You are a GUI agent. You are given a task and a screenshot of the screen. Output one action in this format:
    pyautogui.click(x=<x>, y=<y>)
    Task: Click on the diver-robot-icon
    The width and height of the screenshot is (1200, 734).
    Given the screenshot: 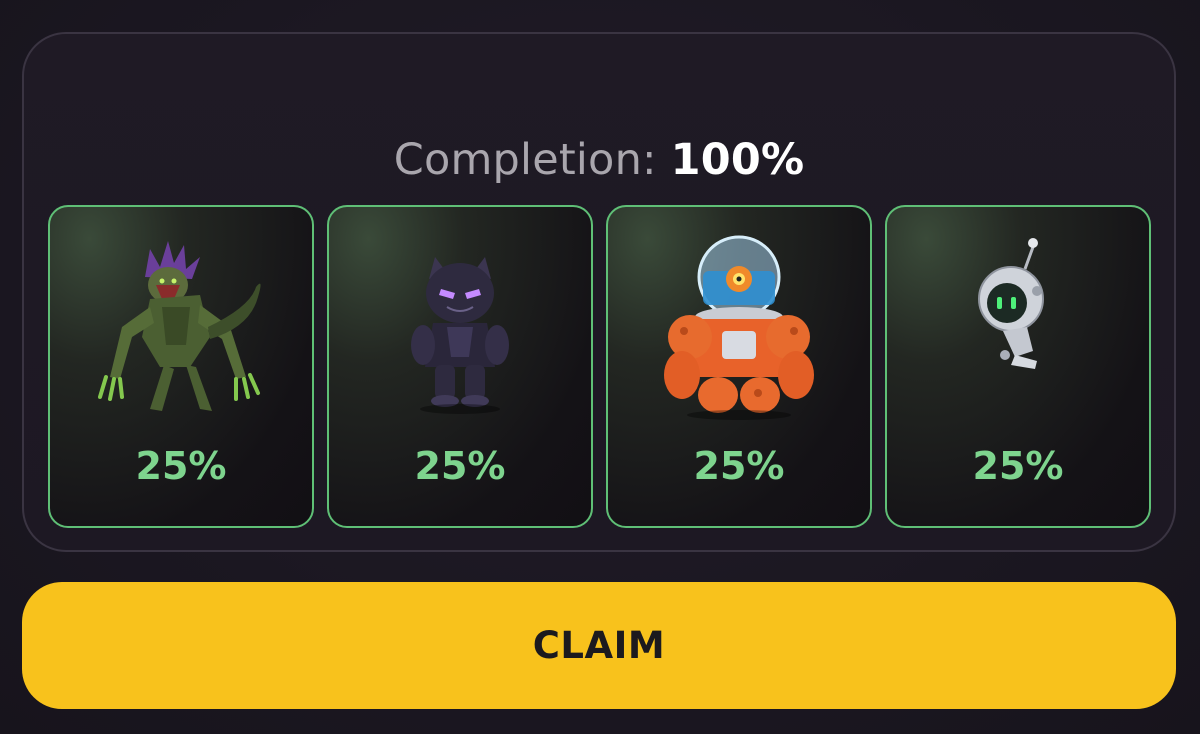 What is the action you would take?
    pyautogui.click(x=739, y=327)
    